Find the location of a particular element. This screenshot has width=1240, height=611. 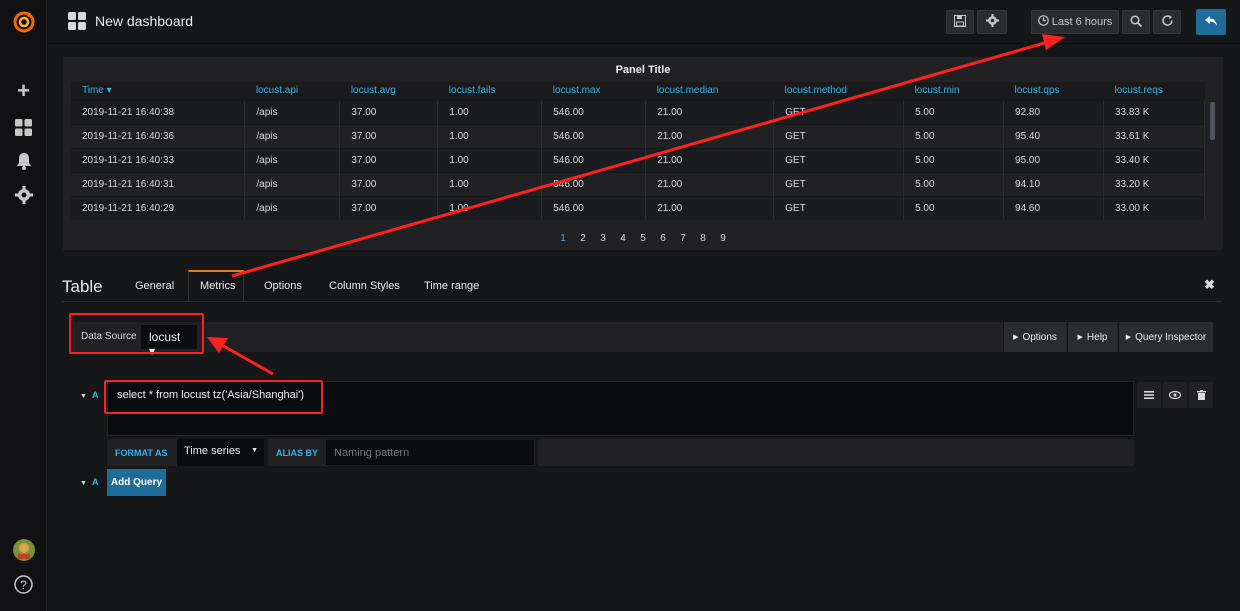

annotation-arrow-line is located at coordinates (246, 359).